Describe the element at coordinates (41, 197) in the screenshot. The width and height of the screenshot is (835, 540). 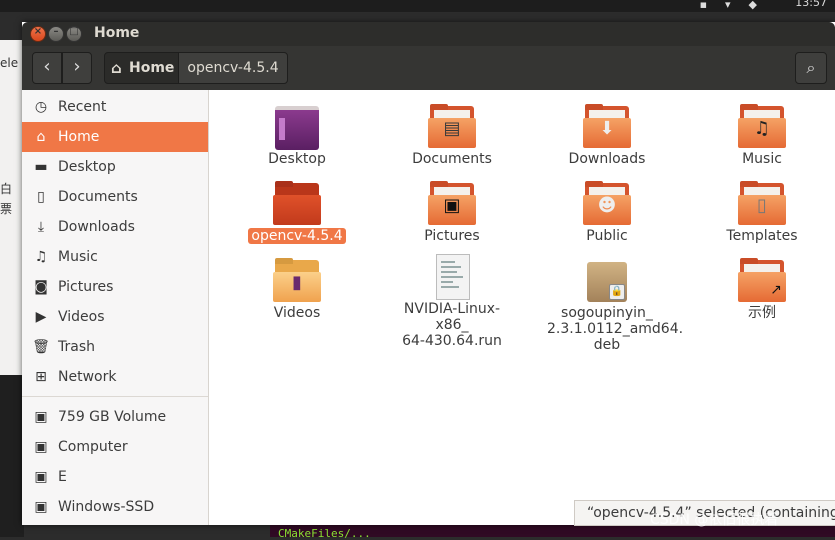
I see `document-icon: ▯` at that location.